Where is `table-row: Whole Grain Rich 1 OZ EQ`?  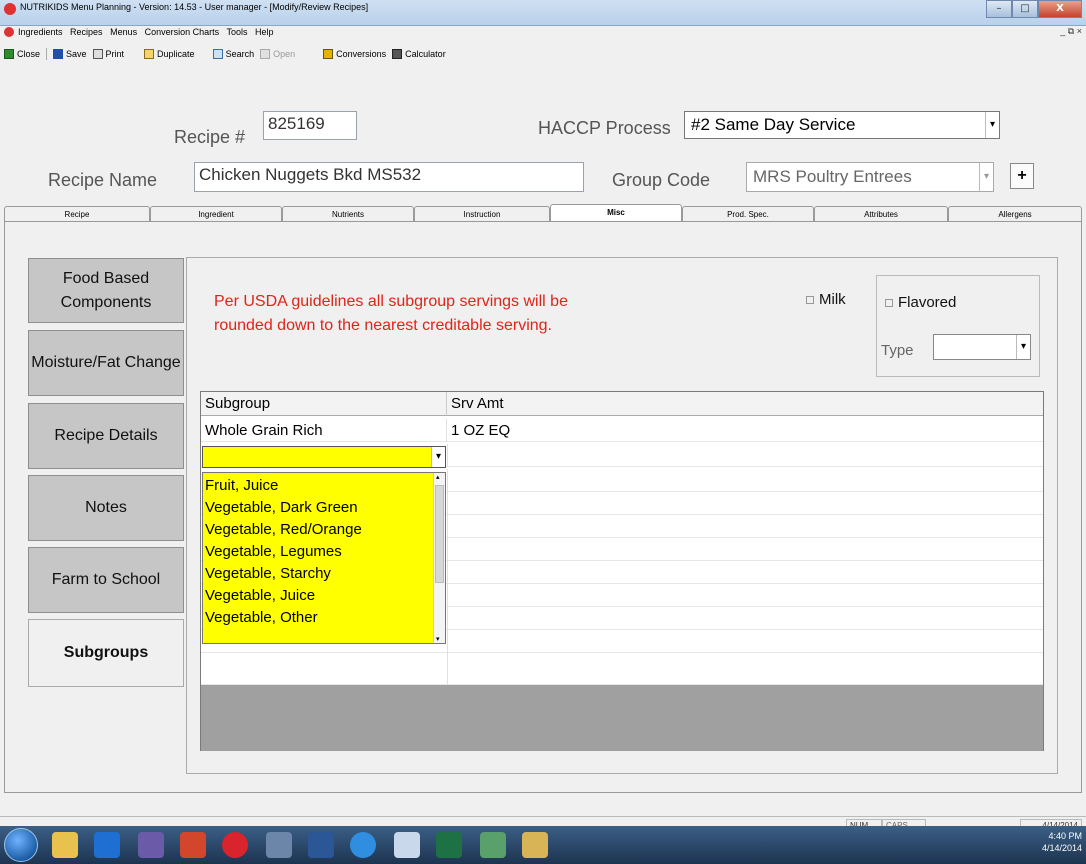
table-row: Whole Grain Rich 1 OZ EQ is located at coordinates (622, 430).